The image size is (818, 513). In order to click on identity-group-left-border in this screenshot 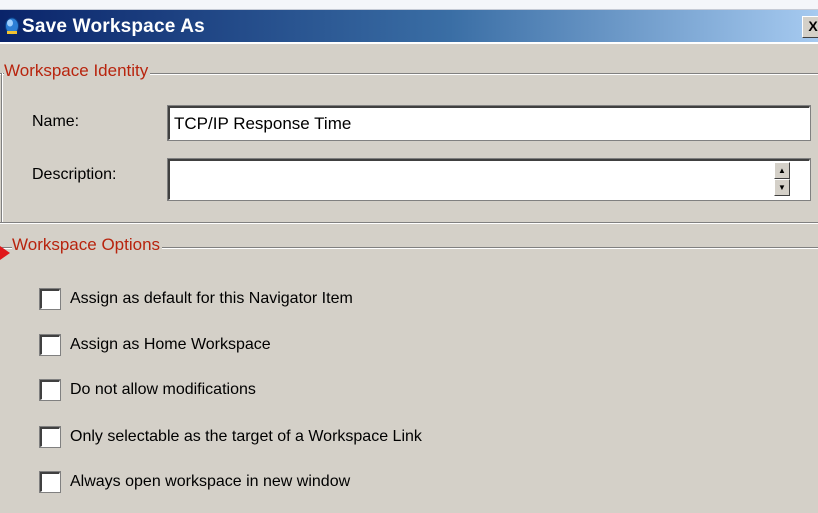, I will do `click(2, 148)`.